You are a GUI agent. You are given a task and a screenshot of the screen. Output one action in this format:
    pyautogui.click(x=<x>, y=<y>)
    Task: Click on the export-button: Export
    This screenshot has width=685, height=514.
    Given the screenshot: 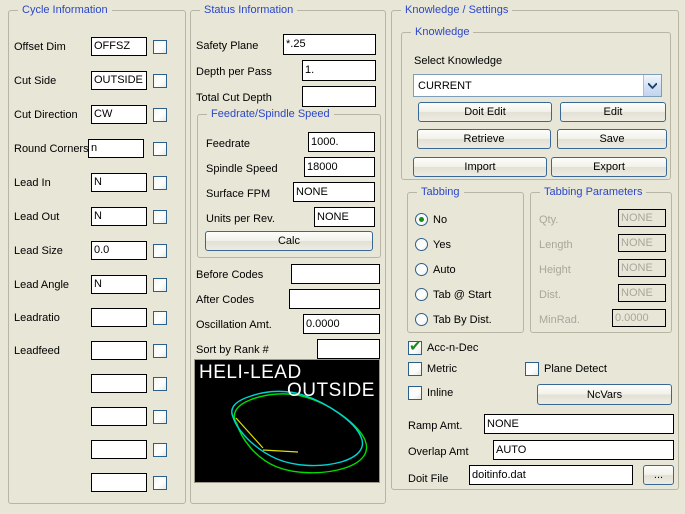 What is the action you would take?
    pyautogui.click(x=609, y=167)
    